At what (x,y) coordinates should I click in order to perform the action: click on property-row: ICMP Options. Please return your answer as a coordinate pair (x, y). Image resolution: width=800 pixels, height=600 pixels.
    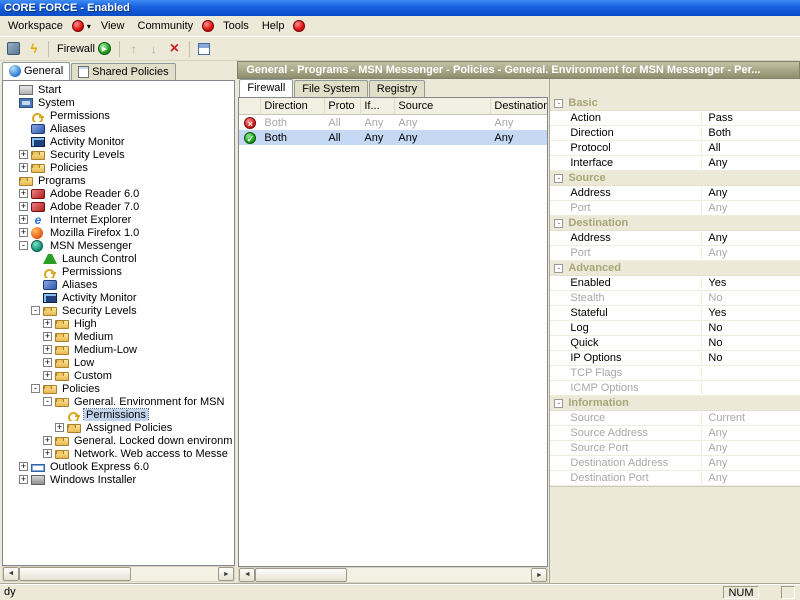
    Looking at the image, I should click on (675, 388).